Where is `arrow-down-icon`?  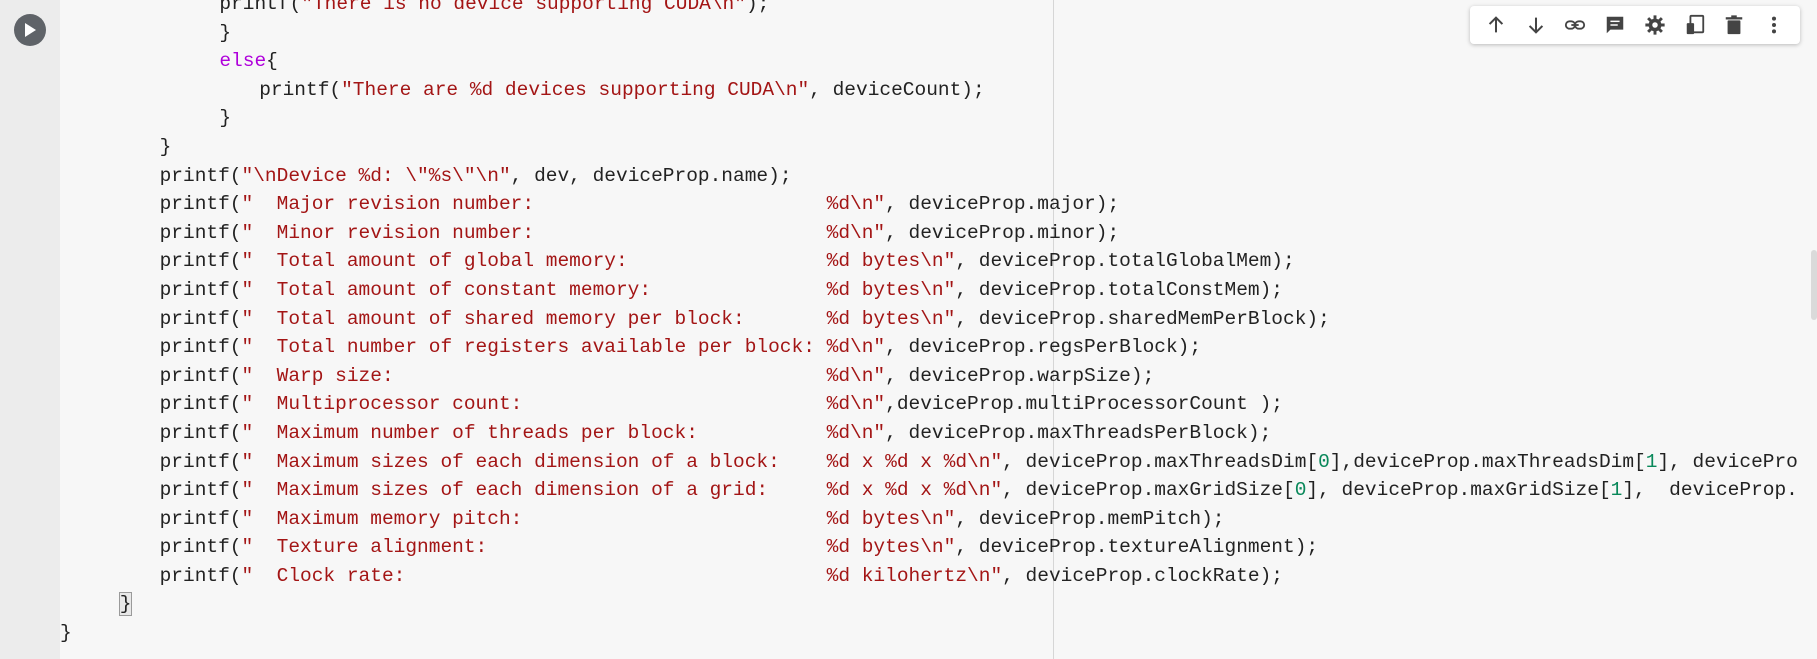 arrow-down-icon is located at coordinates (1535, 25).